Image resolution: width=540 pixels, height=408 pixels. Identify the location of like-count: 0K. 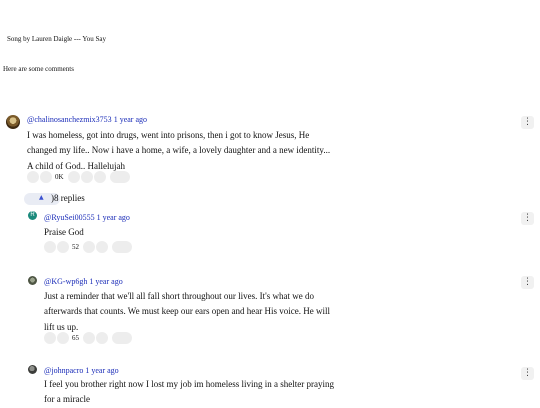
(59, 177).